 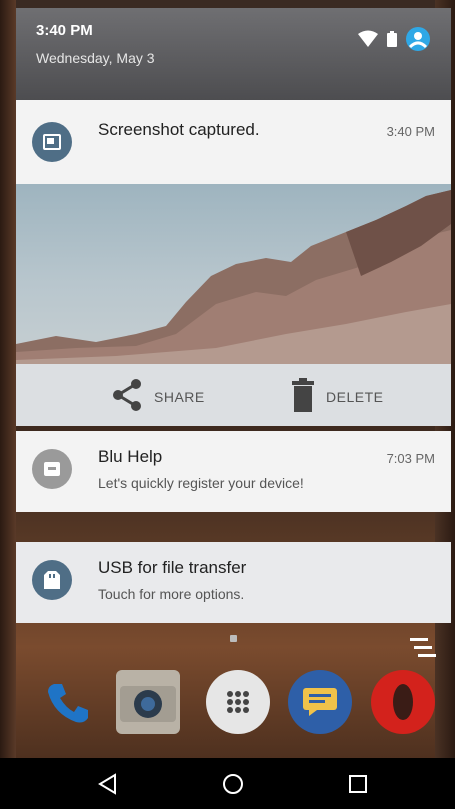 I want to click on quick-settings-header: 3:40 PM Wednesday, May 3, so click(x=233, y=54).